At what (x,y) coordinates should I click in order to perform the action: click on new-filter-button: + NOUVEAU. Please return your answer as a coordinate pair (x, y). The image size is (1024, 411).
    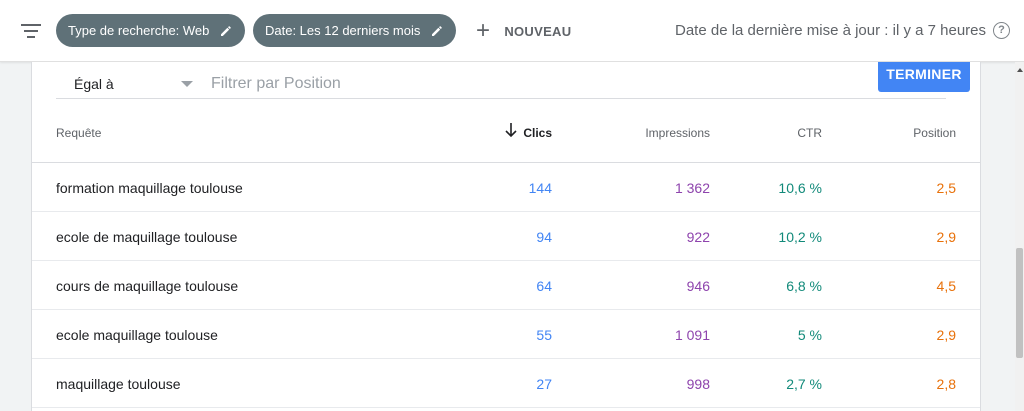
    Looking at the image, I should click on (523, 31).